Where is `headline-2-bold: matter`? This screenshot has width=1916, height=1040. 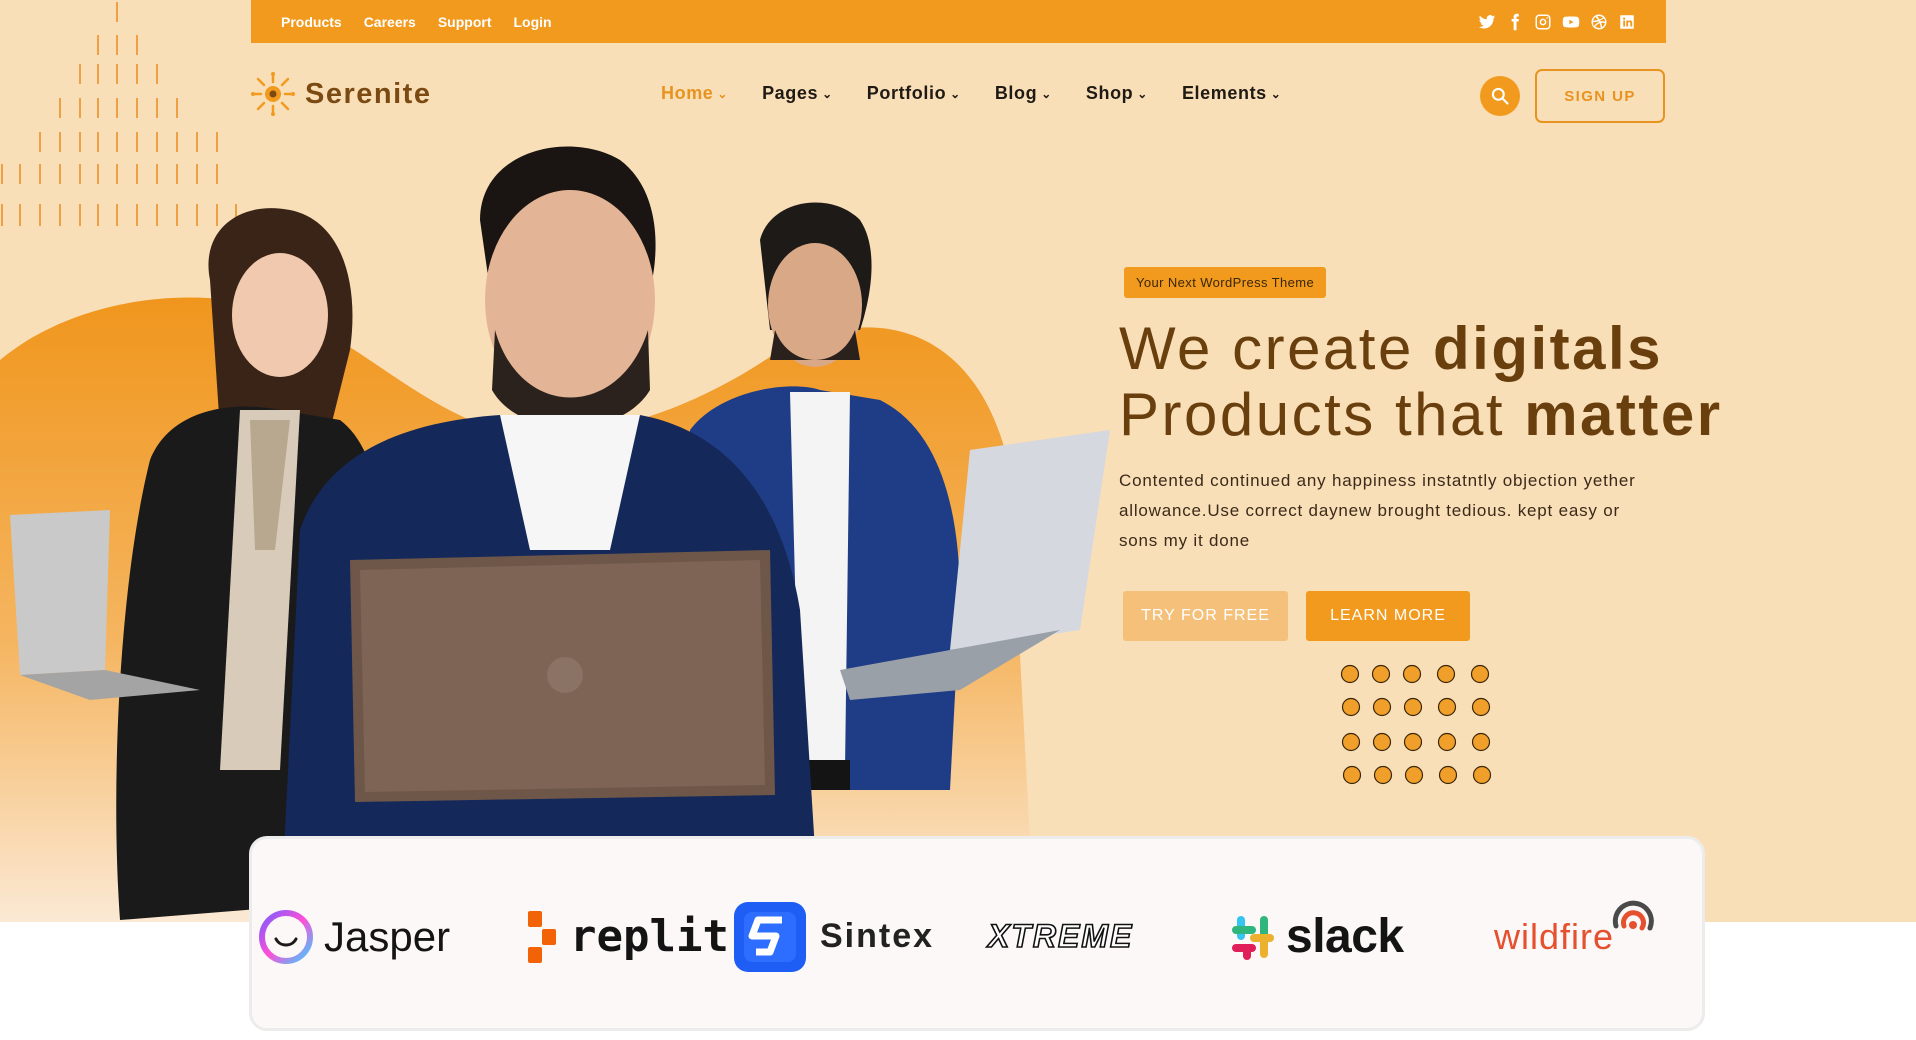
headline-2-bold: matter is located at coordinates (1623, 414).